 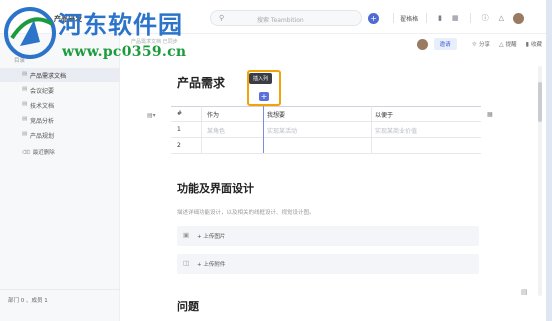 I want to click on heading-function-design: 功能及界面设计, so click(x=215, y=188).